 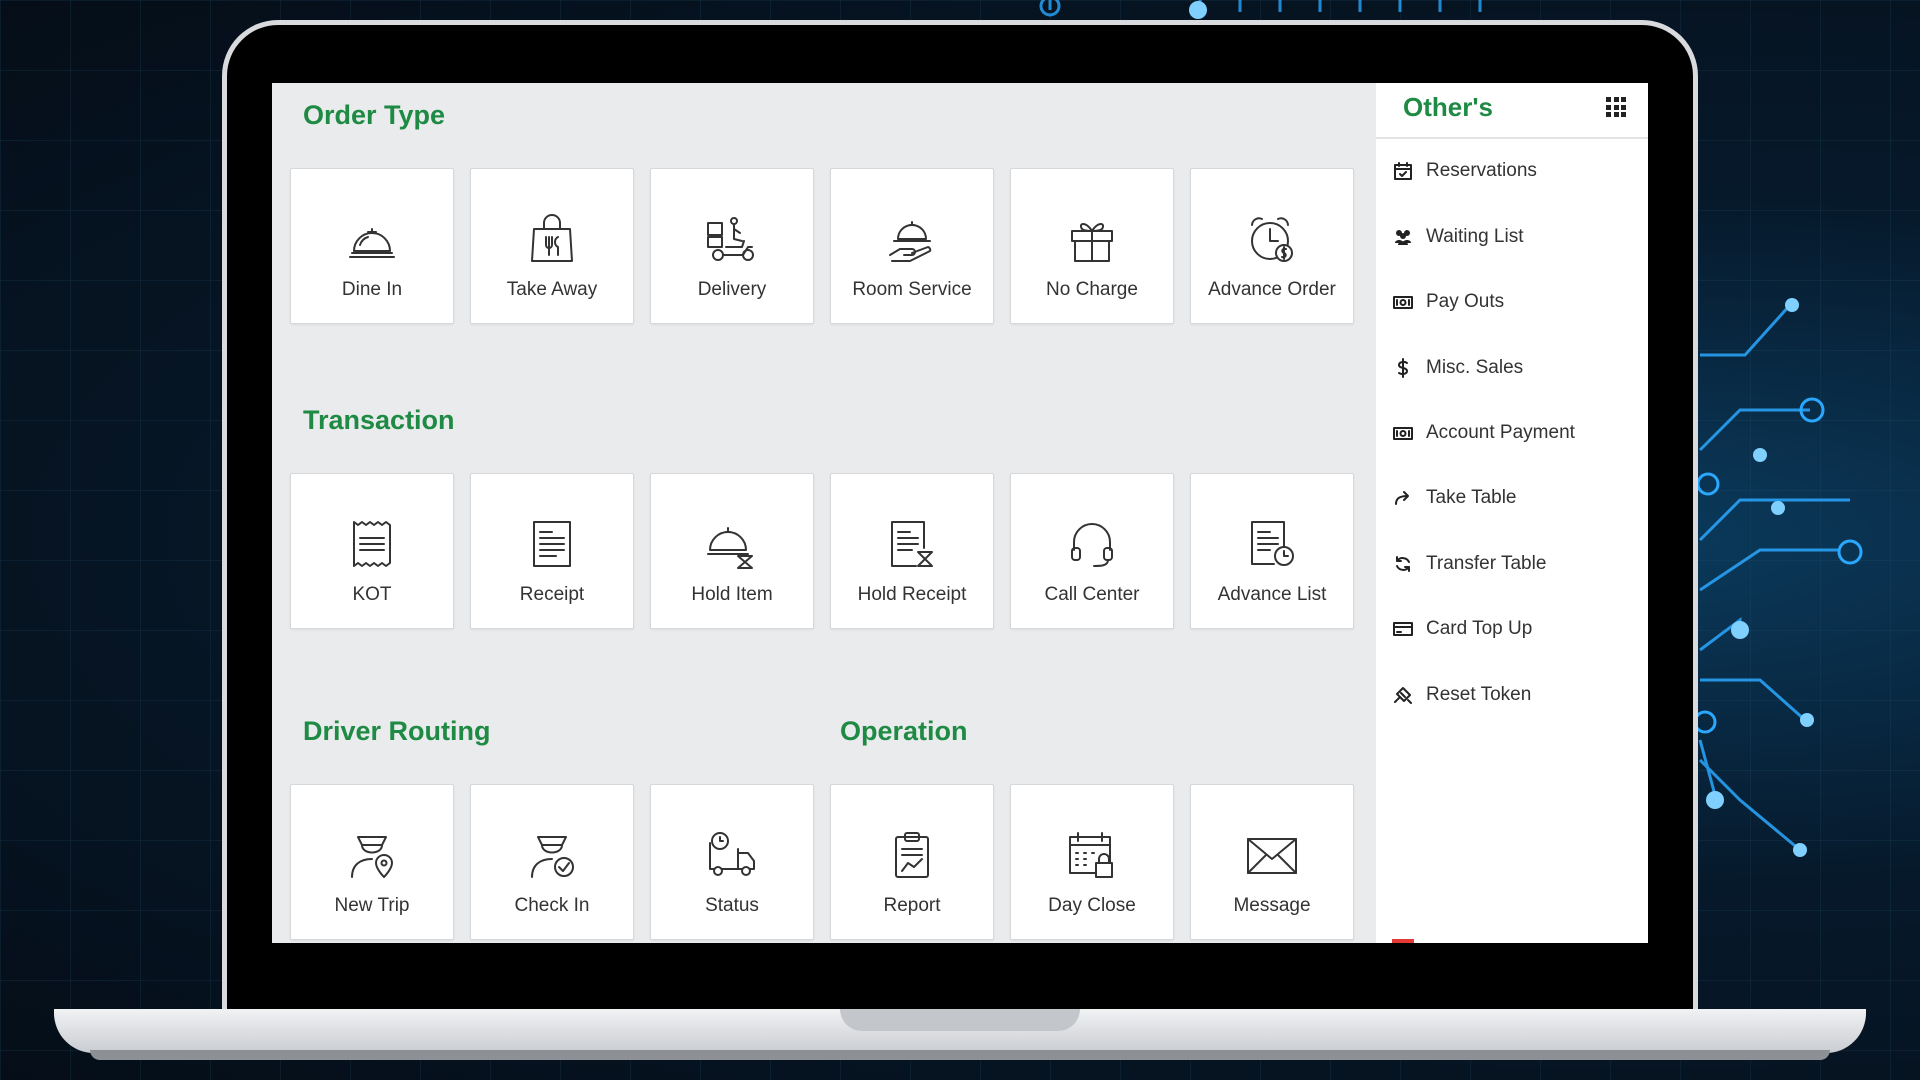 I want to click on cloche-icon, so click(x=372, y=239).